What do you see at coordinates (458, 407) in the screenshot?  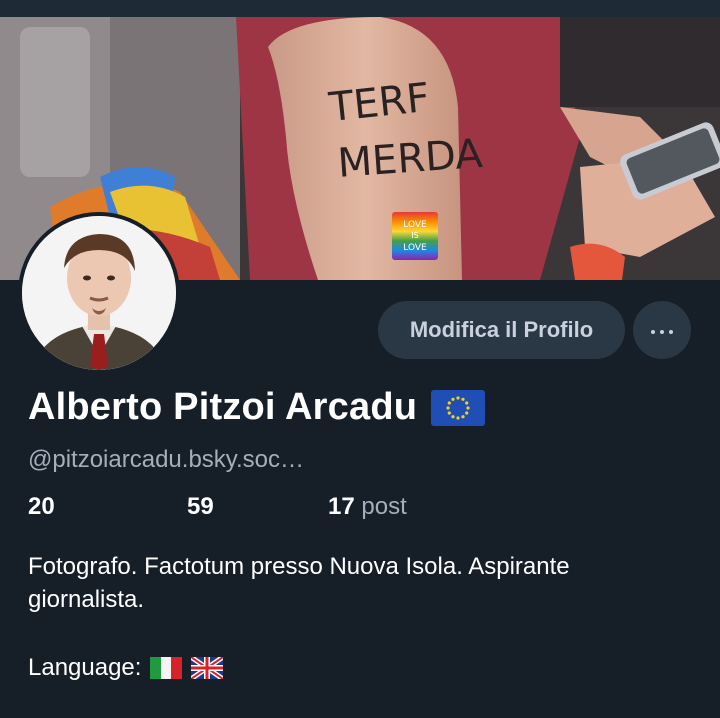 I see `eu-flag-icon` at bounding box center [458, 407].